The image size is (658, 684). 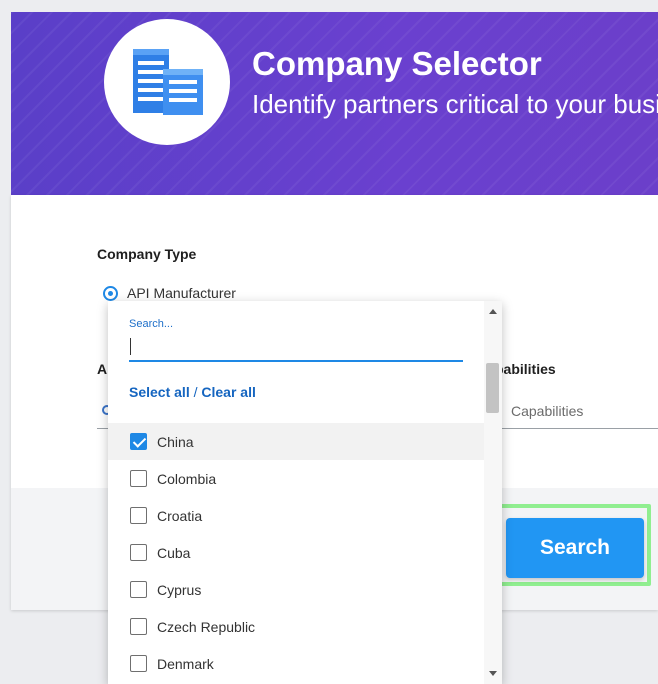 What do you see at coordinates (455, 104) in the screenshot?
I see `page-subtitle: Identify partners critical to your busi` at bounding box center [455, 104].